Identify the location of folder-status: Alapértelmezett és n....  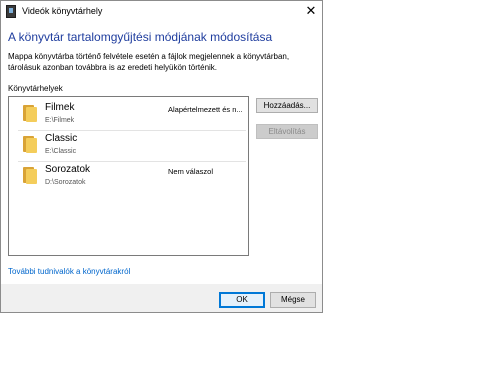
(205, 109).